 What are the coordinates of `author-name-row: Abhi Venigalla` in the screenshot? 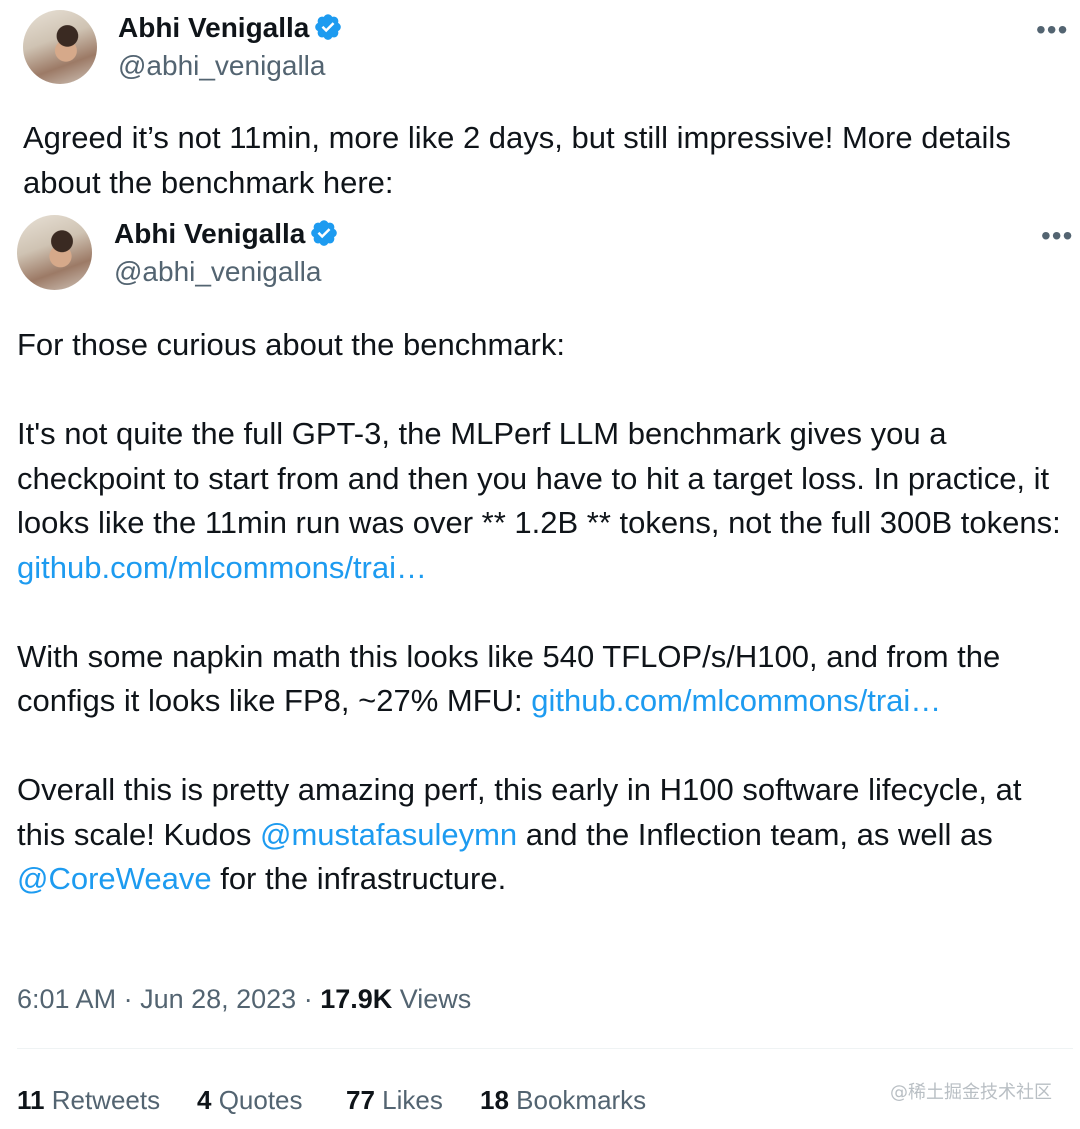 It's located at (230, 28).